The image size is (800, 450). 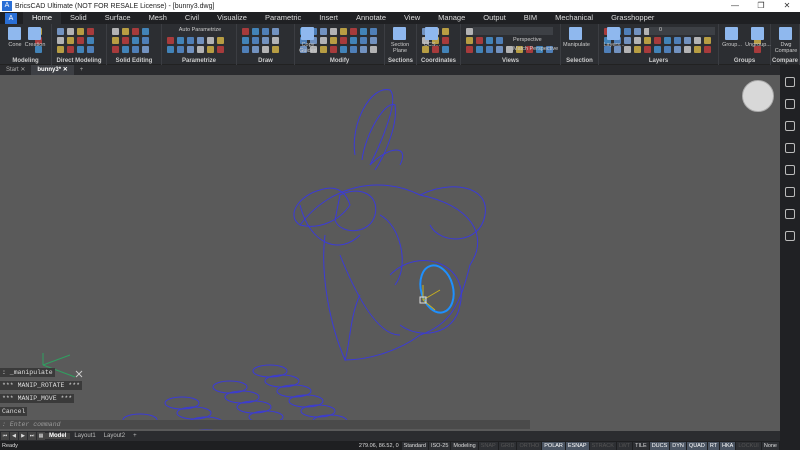 What do you see at coordinates (790, 104) in the screenshot?
I see `settings-icon` at bounding box center [790, 104].